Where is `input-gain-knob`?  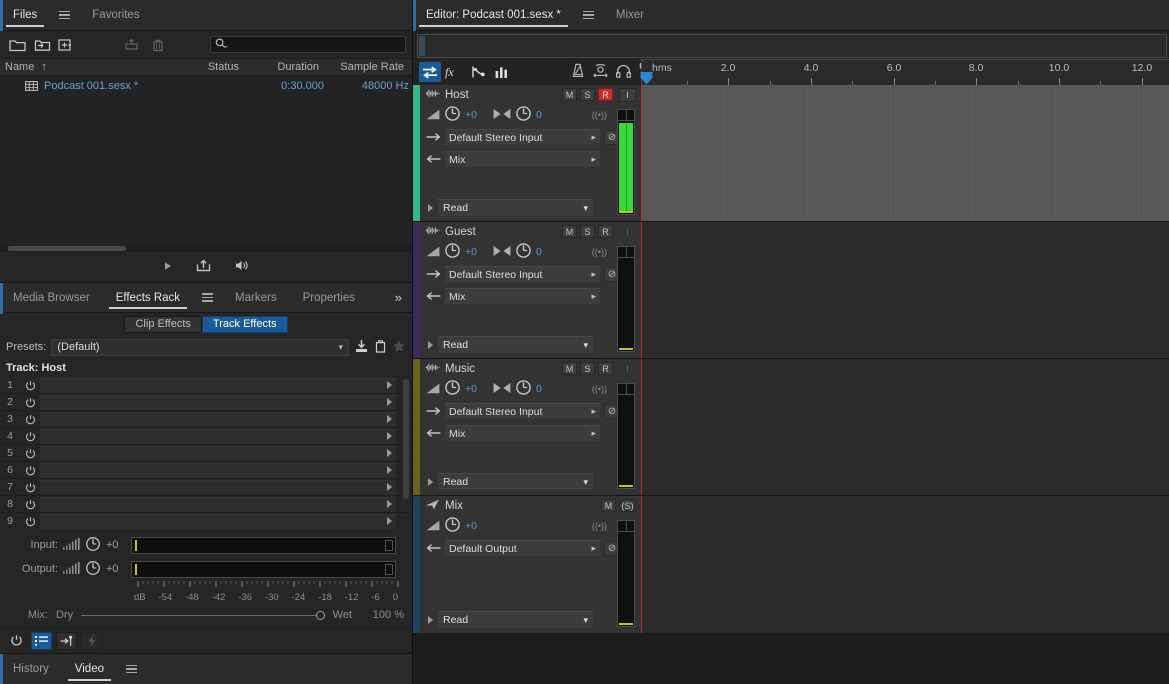
input-gain-knob is located at coordinates (93, 545).